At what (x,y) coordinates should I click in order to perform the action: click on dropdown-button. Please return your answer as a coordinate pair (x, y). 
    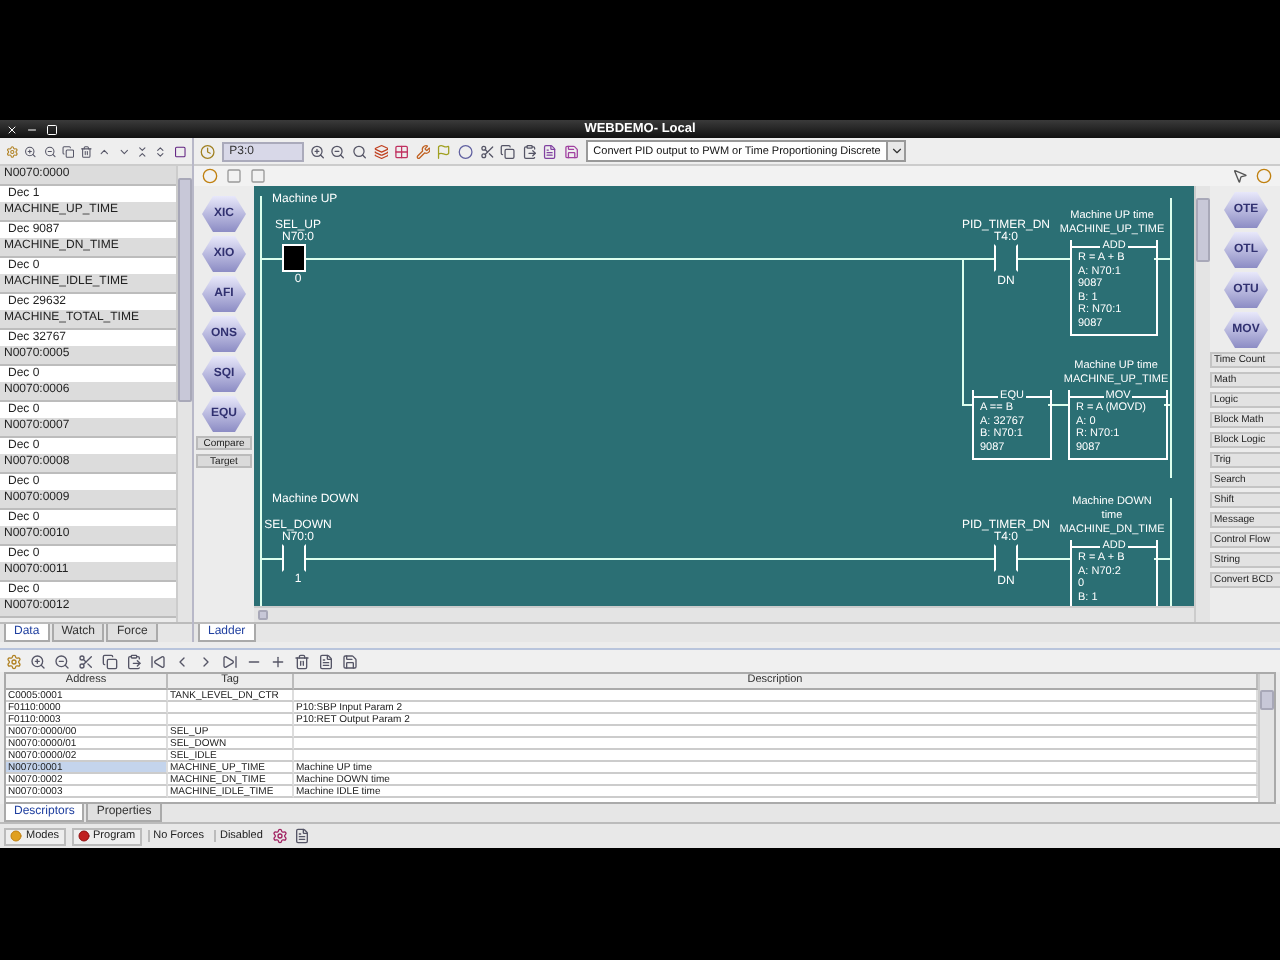
    Looking at the image, I should click on (895, 151).